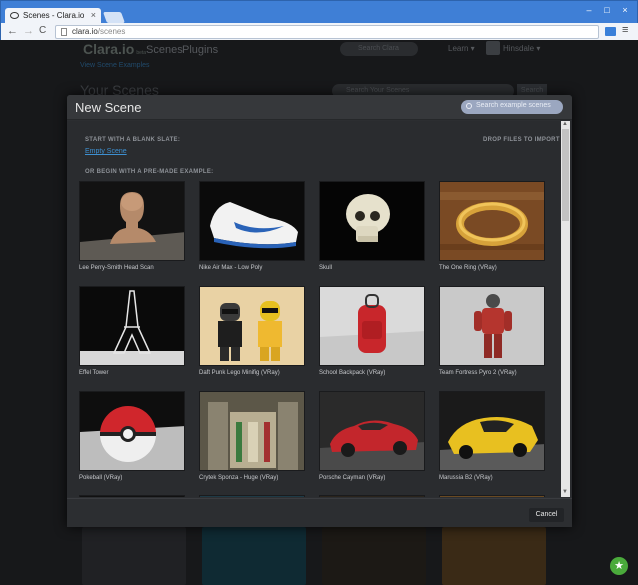  What do you see at coordinates (115, 65) in the screenshot?
I see `page-subtitle-link: View Scene Examples` at bounding box center [115, 65].